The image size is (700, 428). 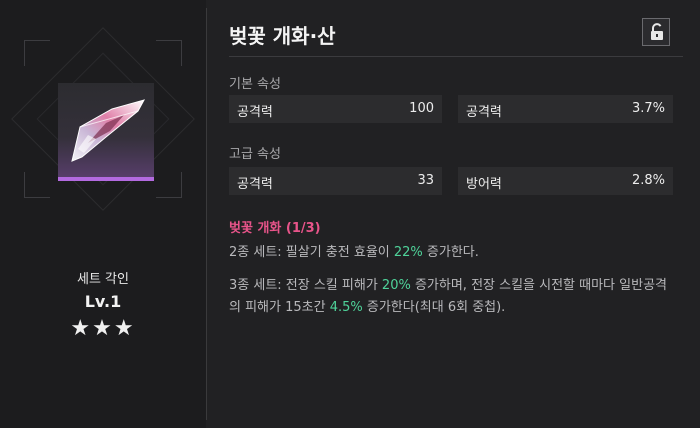 What do you see at coordinates (421, 108) in the screenshot?
I see `stat-value: 100` at bounding box center [421, 108].